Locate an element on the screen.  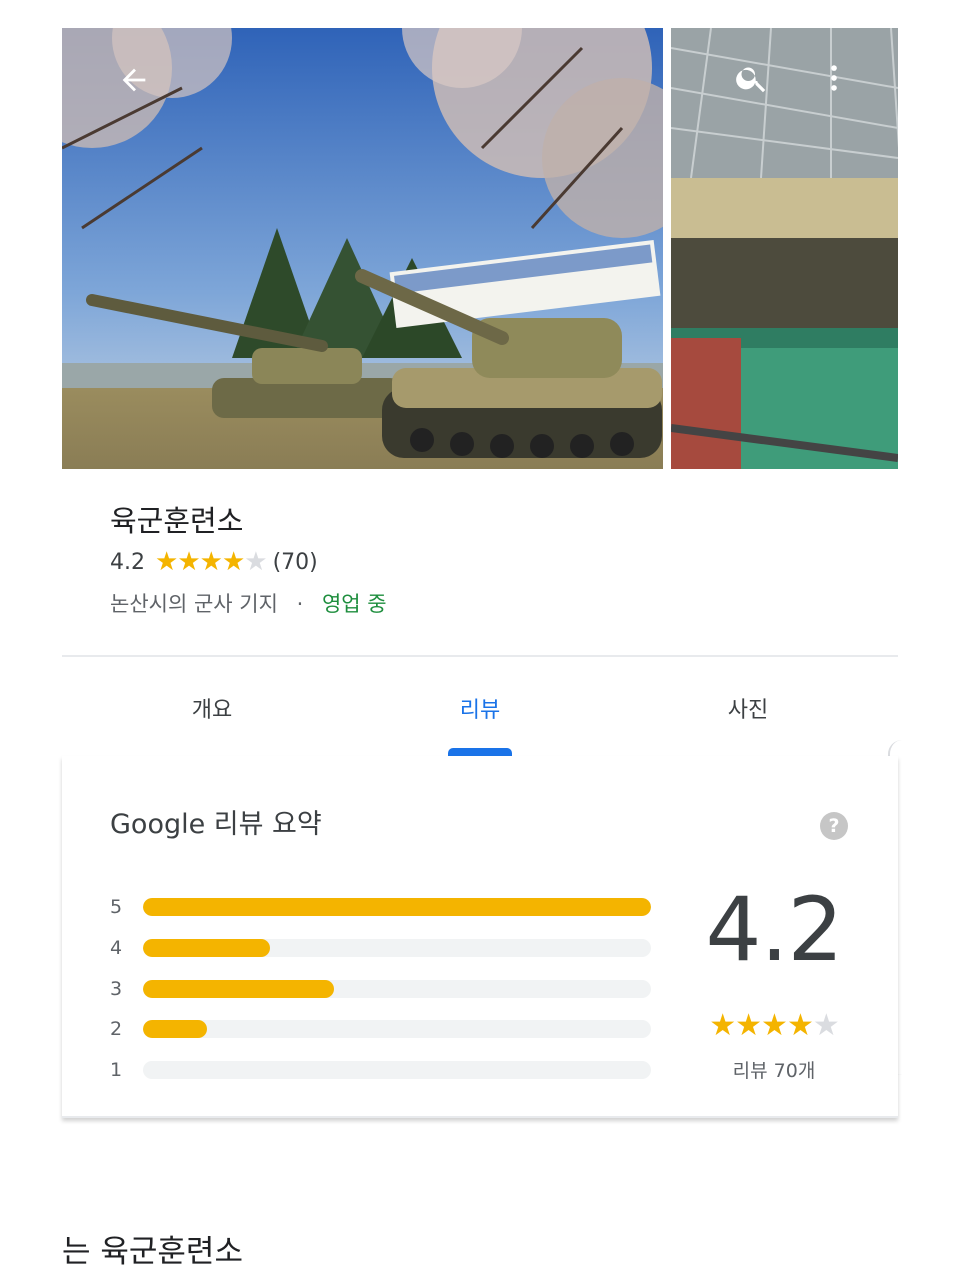
place-category: 논산시의 군사 기지 is located at coordinates (194, 604).